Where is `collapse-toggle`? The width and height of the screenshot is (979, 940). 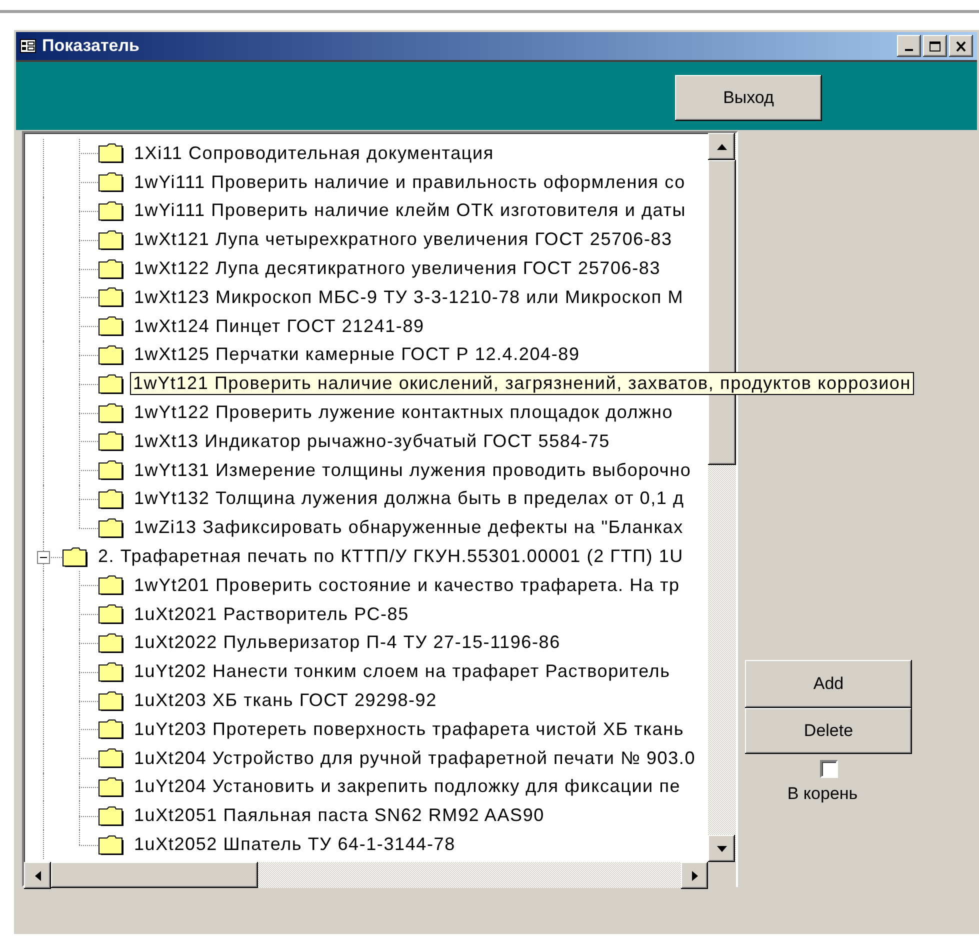 collapse-toggle is located at coordinates (43, 557).